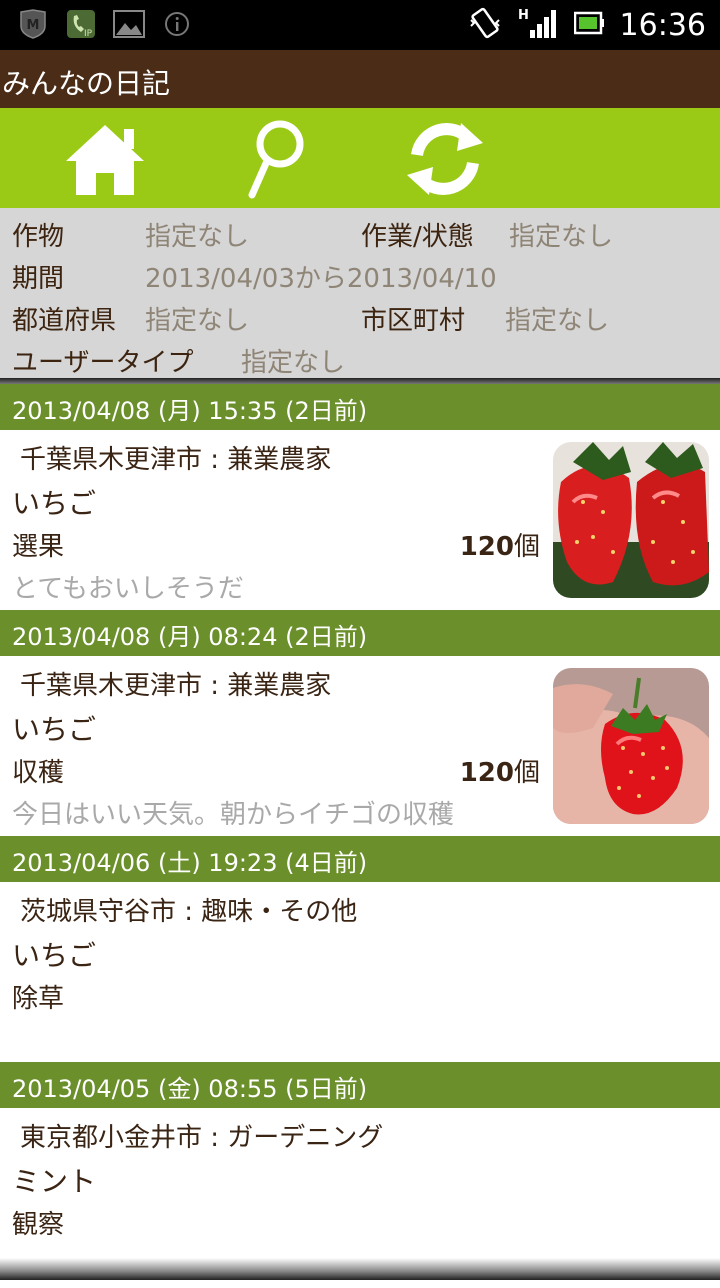  Describe the element at coordinates (360, 1269) in the screenshot. I see `bottom-fade` at that location.